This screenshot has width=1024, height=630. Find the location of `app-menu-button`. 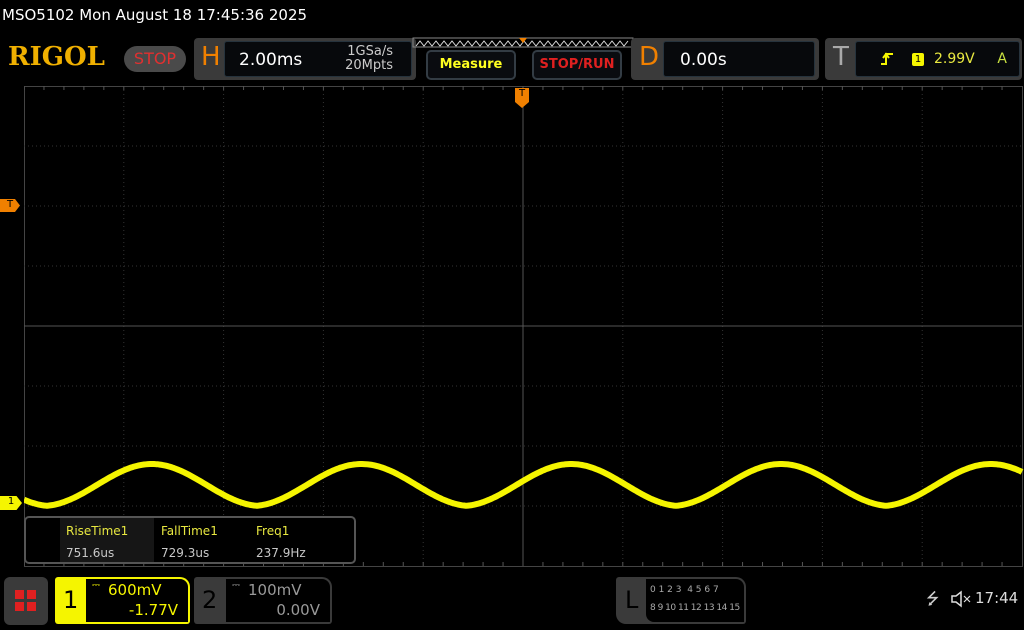

app-menu-button is located at coordinates (26, 601).